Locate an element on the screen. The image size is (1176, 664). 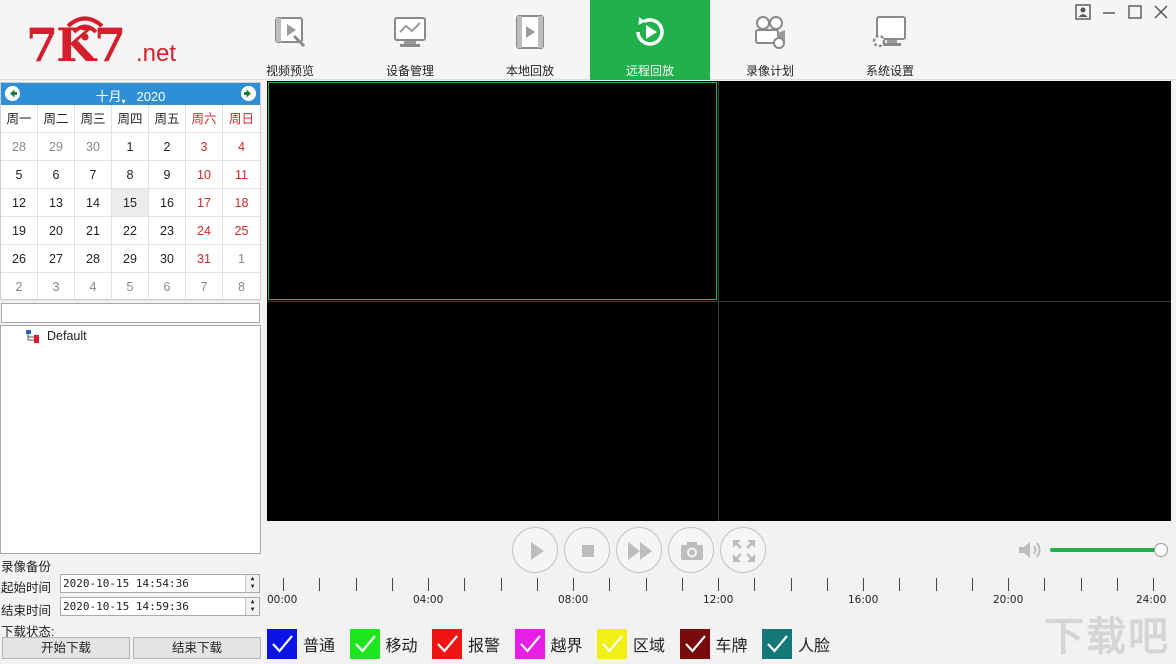
tree-node-default: Default is located at coordinates (56, 336).